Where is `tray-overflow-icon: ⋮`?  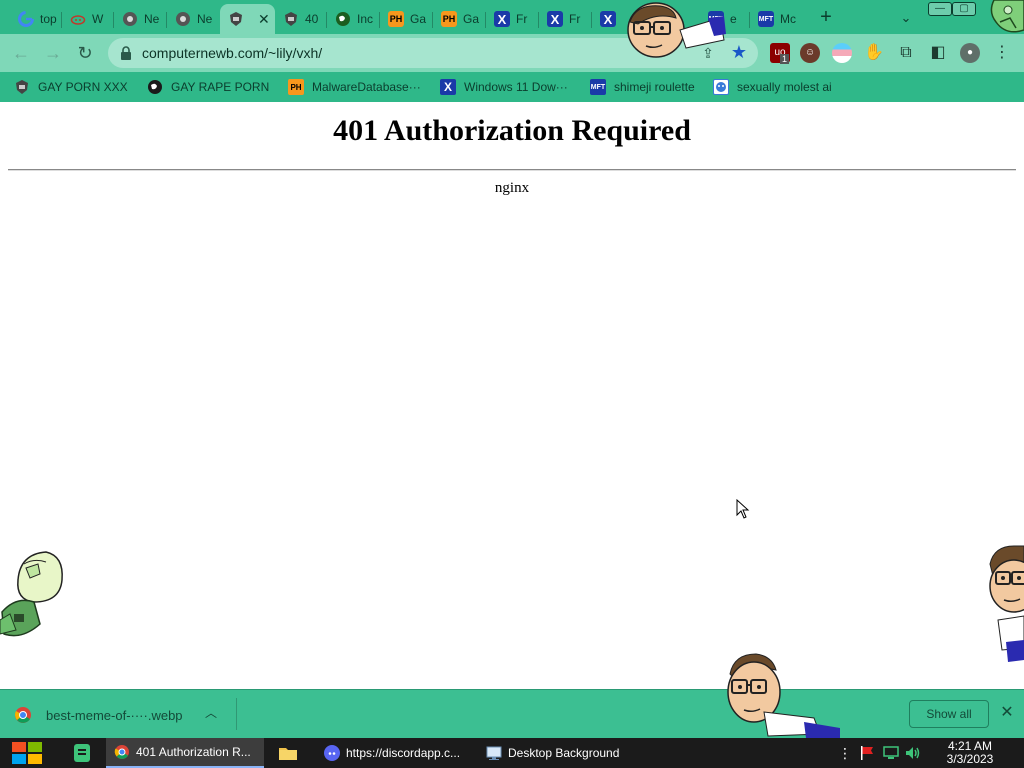
tray-overflow-icon: ⋮ is located at coordinates (845, 753).